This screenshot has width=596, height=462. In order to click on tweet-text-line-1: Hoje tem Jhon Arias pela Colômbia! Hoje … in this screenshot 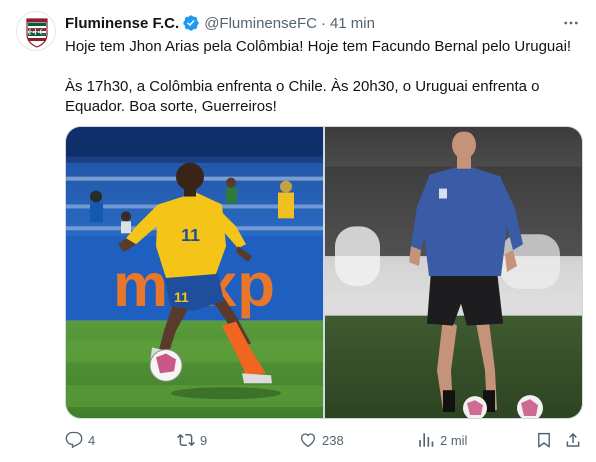, I will do `click(318, 46)`.